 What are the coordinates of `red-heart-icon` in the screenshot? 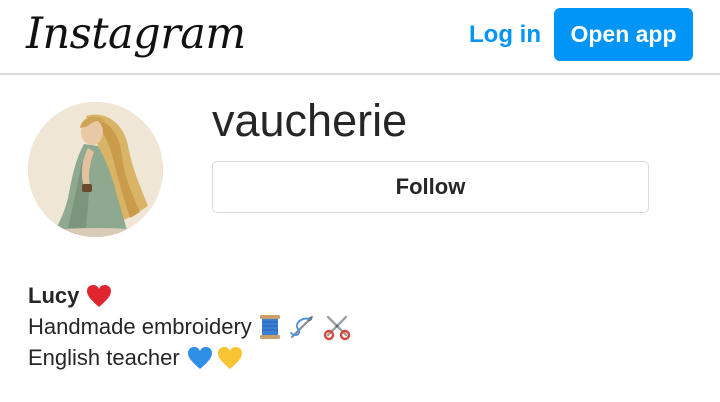 It's located at (99, 296).